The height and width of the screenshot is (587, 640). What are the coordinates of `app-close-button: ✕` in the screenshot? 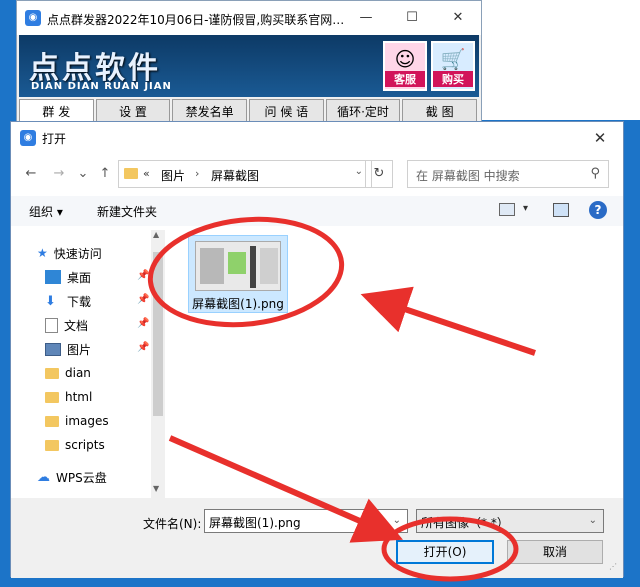 It's located at (458, 18).